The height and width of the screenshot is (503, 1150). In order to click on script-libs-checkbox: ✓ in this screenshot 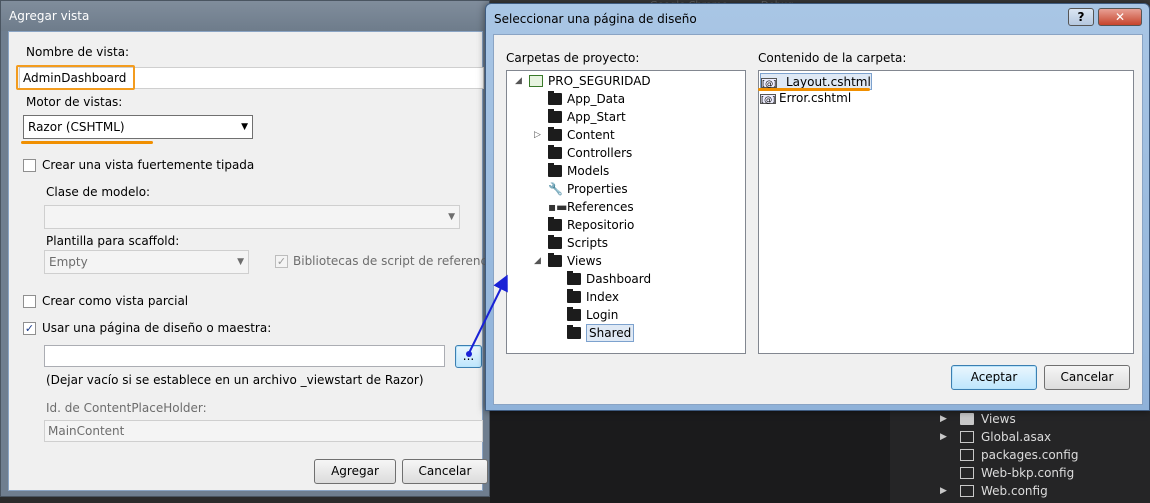, I will do `click(281, 261)`.